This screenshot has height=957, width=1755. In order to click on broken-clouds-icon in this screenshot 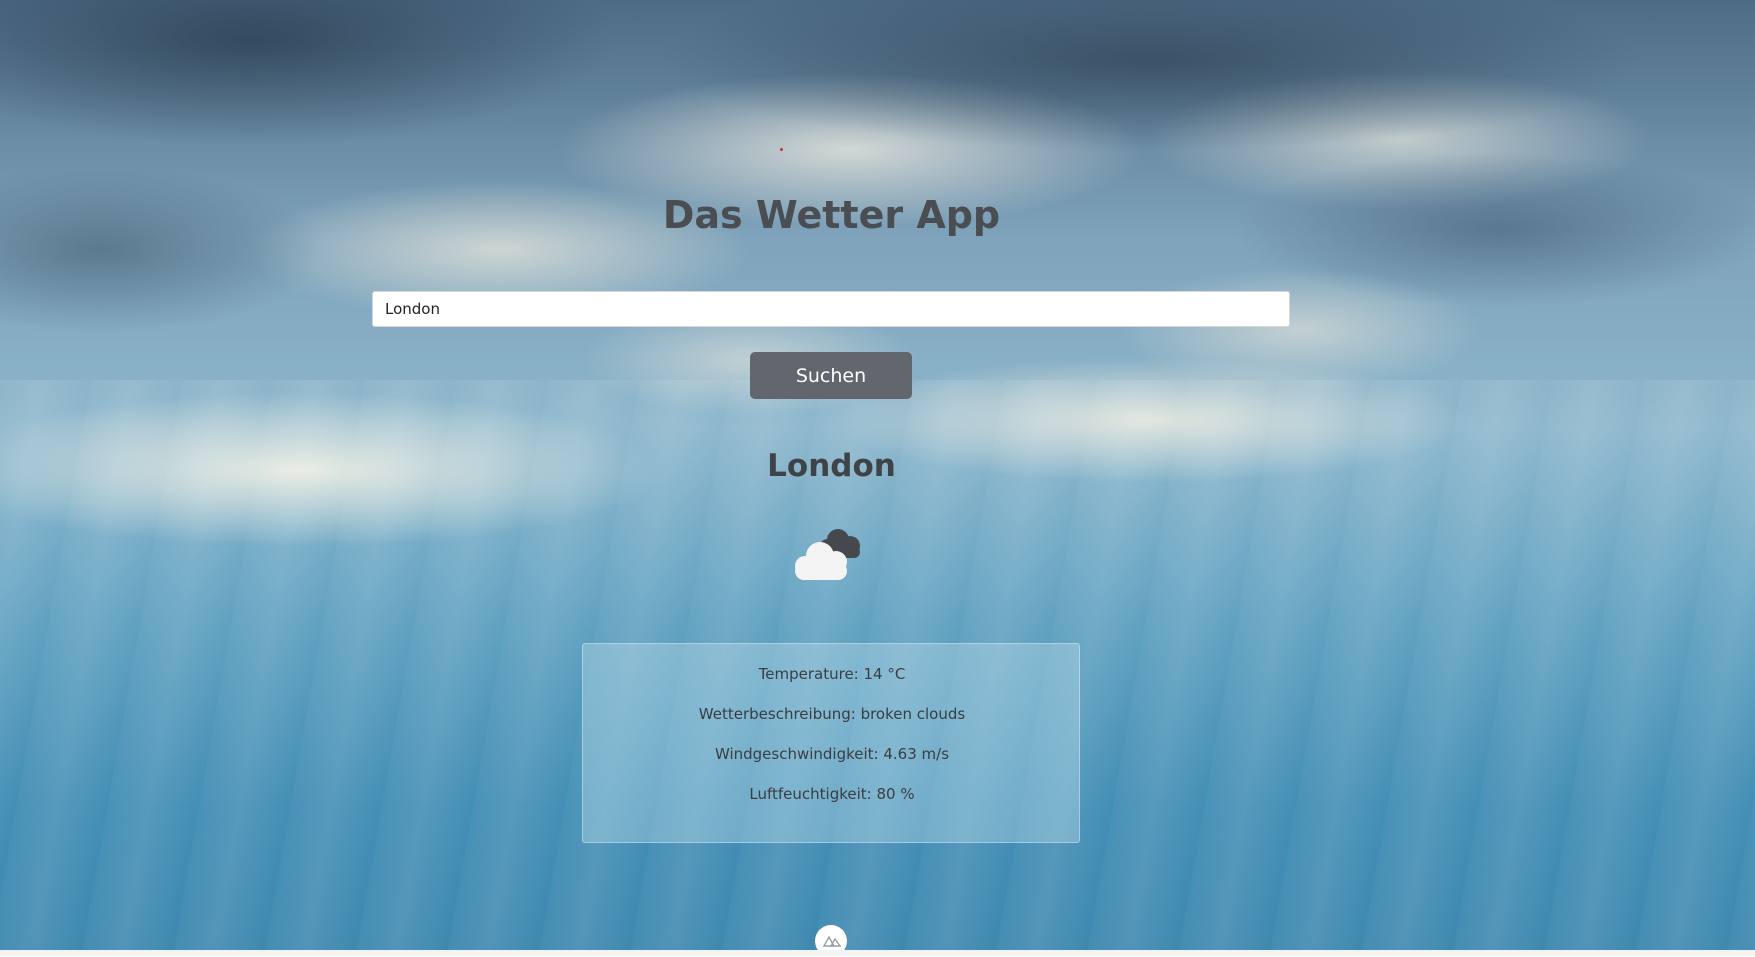, I will do `click(830, 551)`.